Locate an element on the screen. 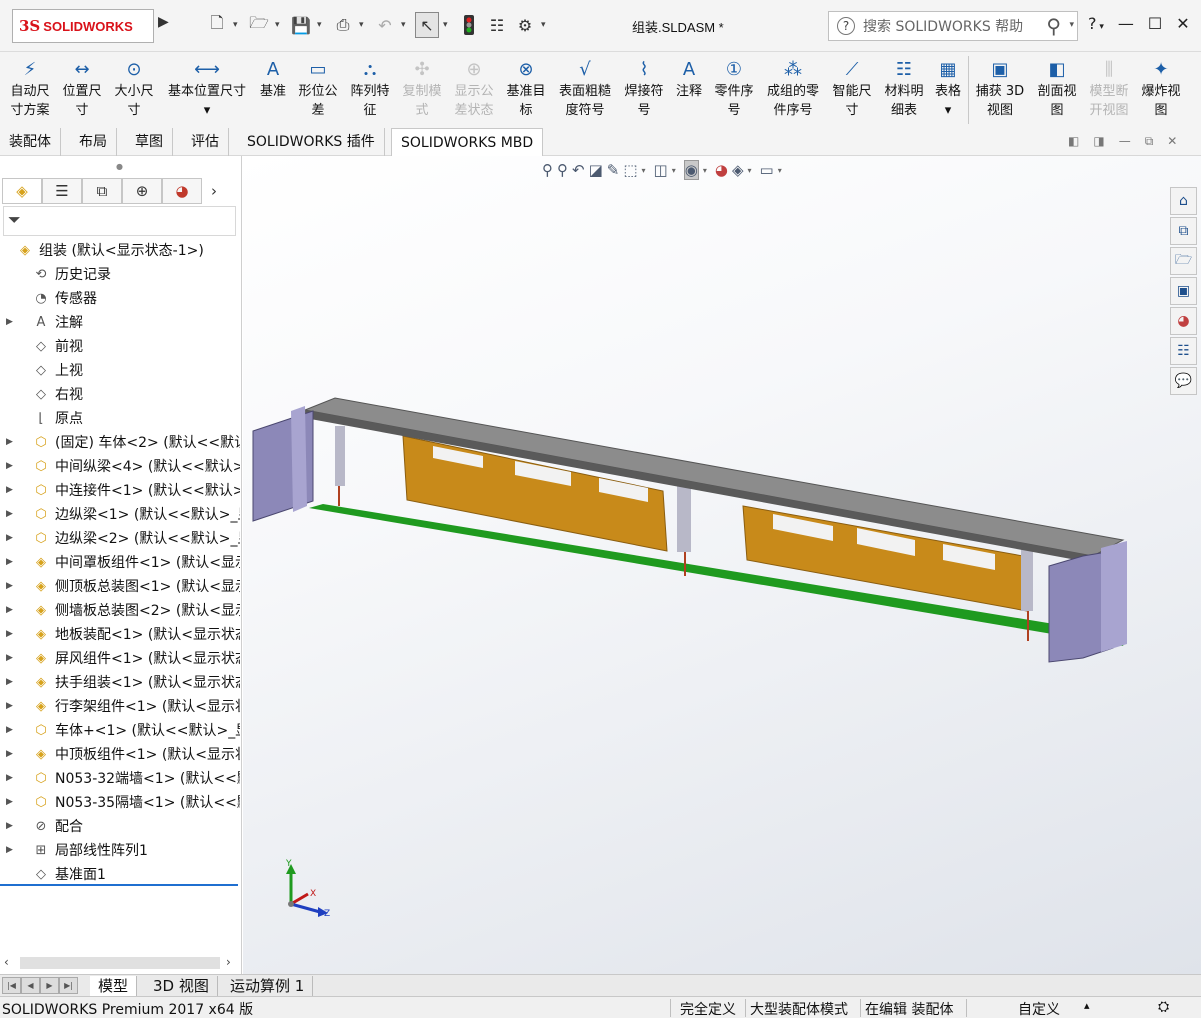 Image resolution: width=1201 pixels, height=1018 pixels. ribbon-button-size-dimension: ⊙ 大小尺寸 is located at coordinates (134, 88).